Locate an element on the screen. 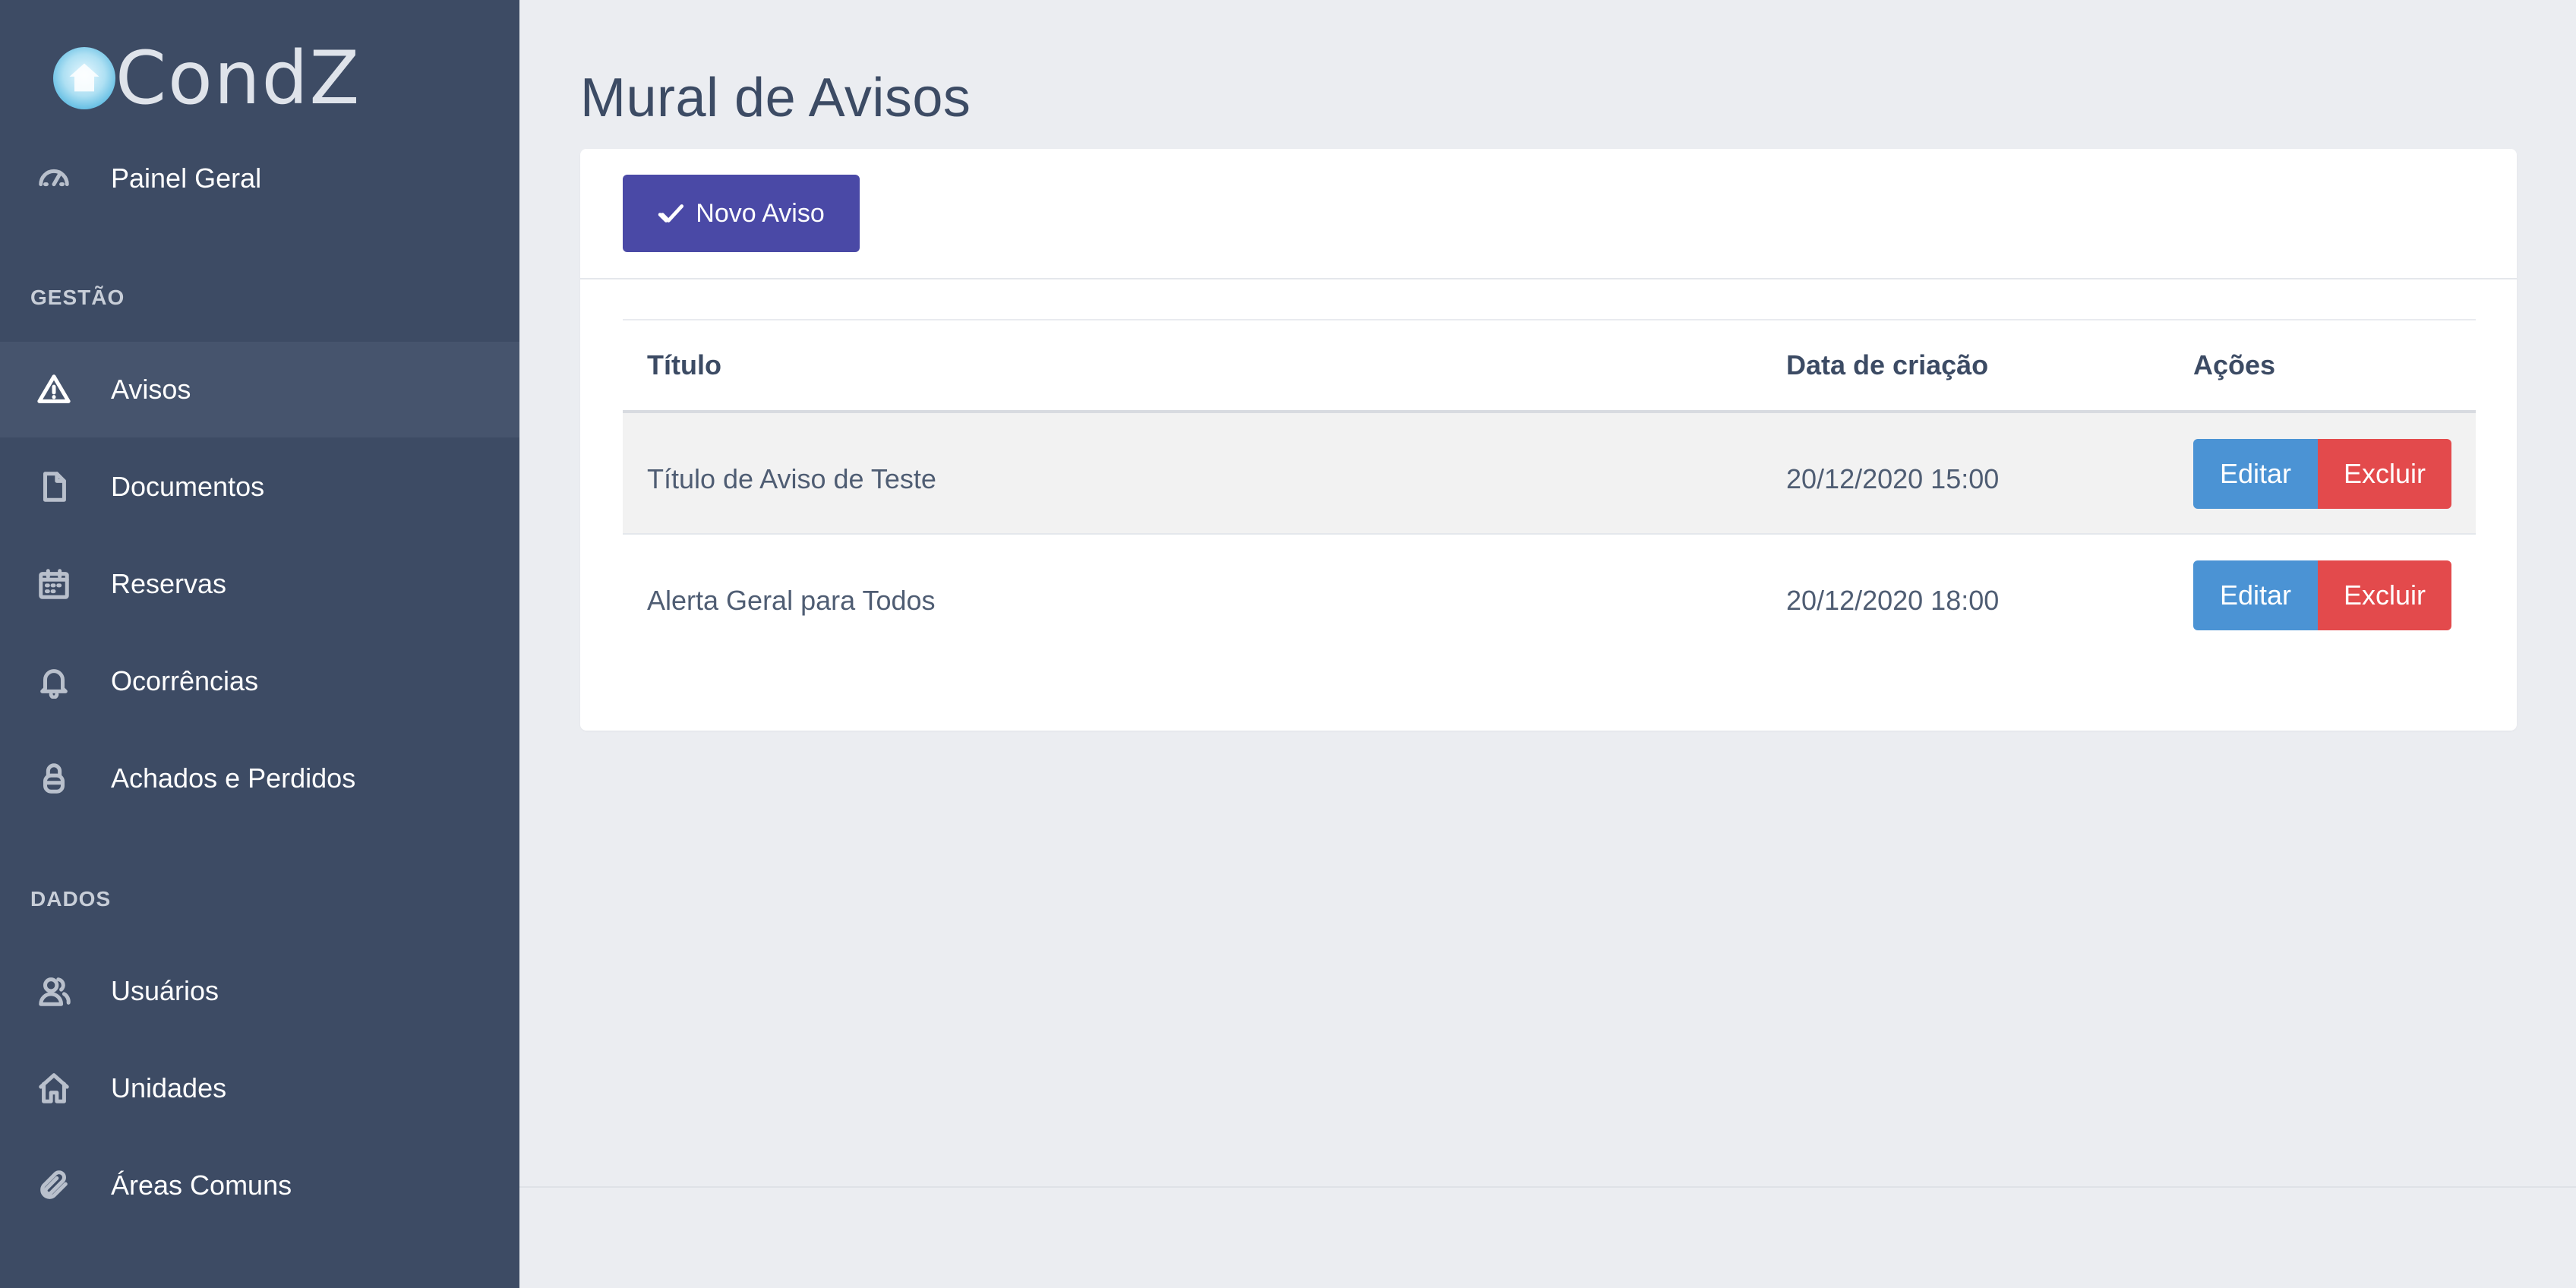  section-title-gestao: GESTÃO is located at coordinates (77, 297).